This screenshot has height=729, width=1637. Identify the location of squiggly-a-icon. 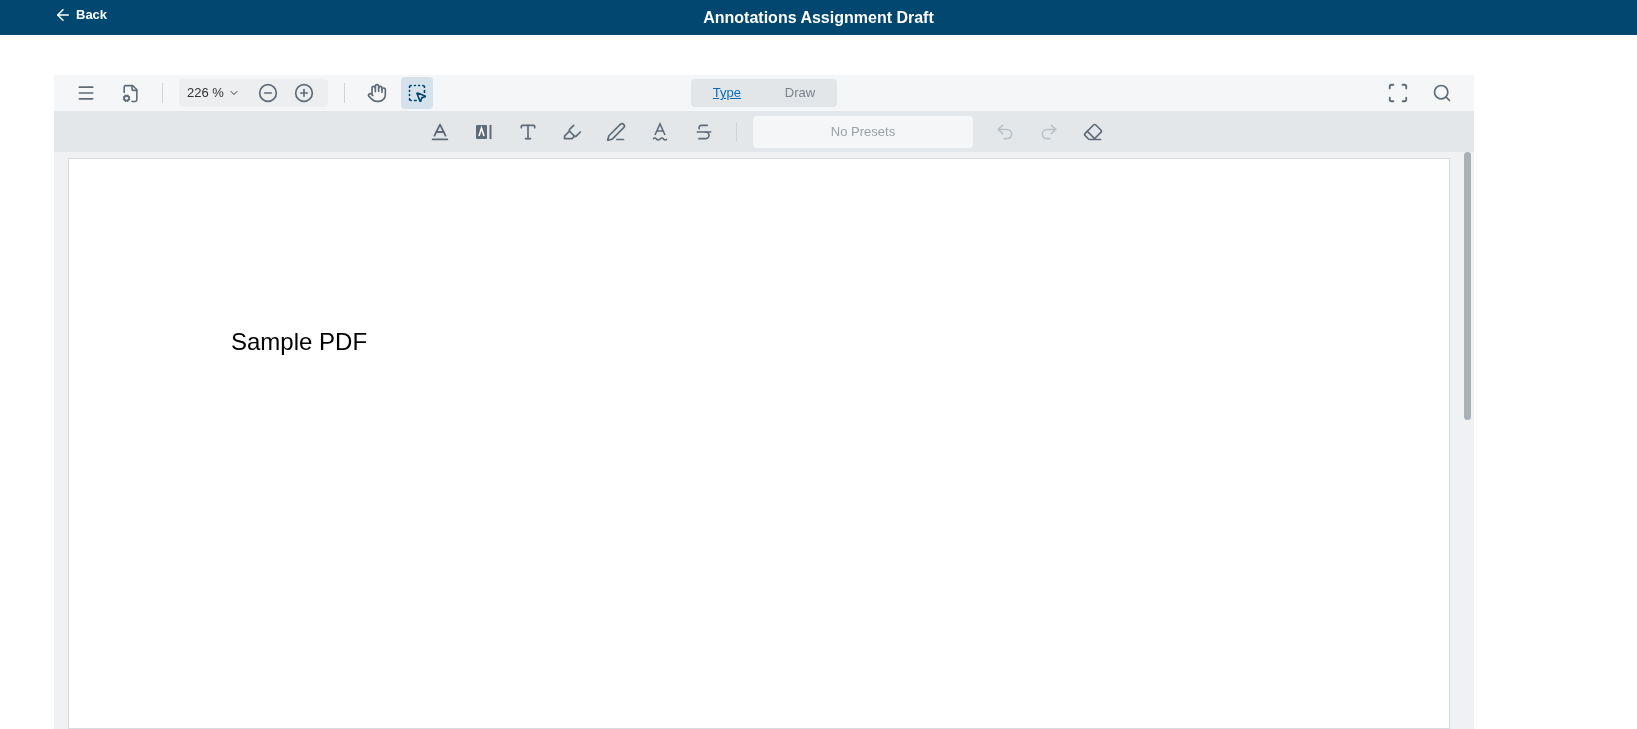
(660, 131).